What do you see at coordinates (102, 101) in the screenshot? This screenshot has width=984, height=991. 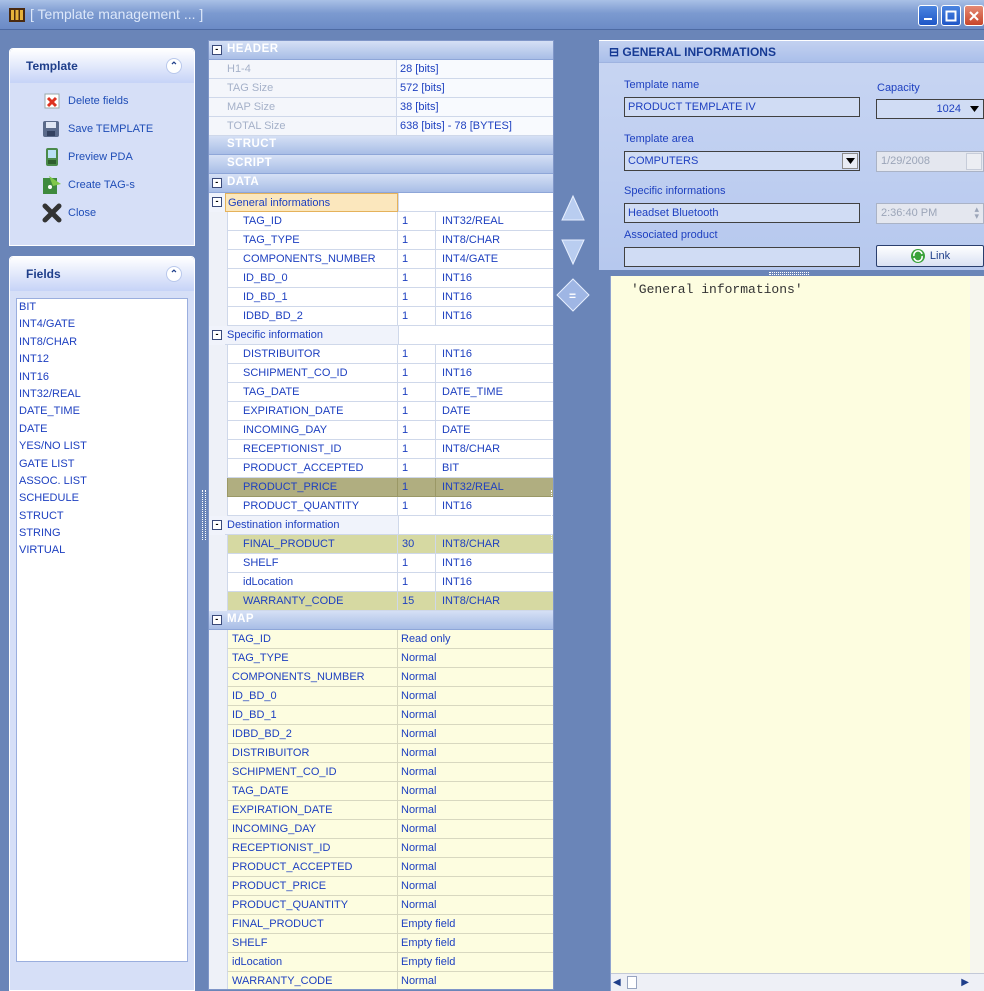 I see `delete-fields-button: Delete fields` at bounding box center [102, 101].